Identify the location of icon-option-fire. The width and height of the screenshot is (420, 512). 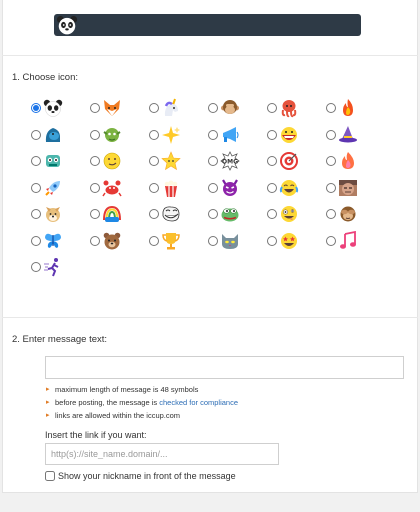
(355, 108).